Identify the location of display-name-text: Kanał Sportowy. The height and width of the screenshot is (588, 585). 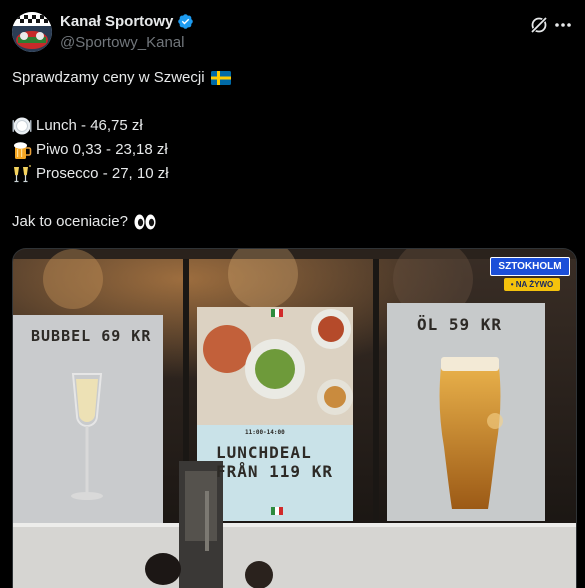
(117, 21).